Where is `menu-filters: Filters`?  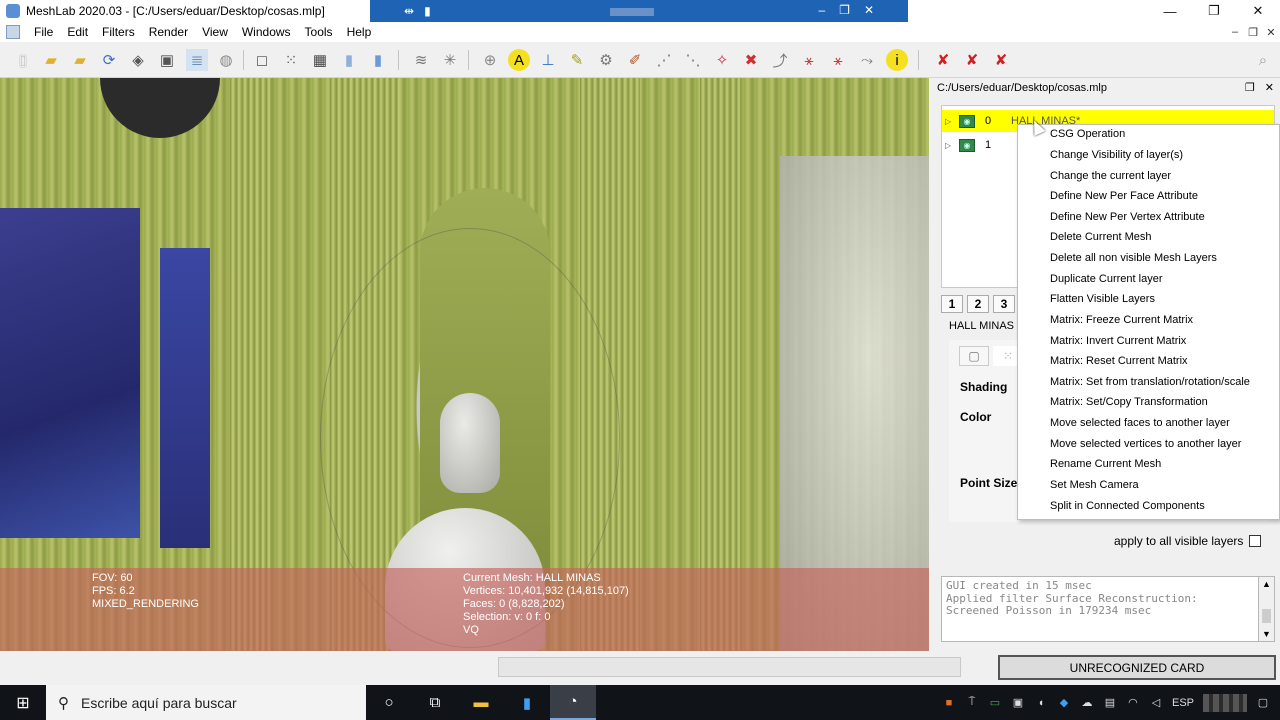
menu-filters: Filters is located at coordinates (119, 32).